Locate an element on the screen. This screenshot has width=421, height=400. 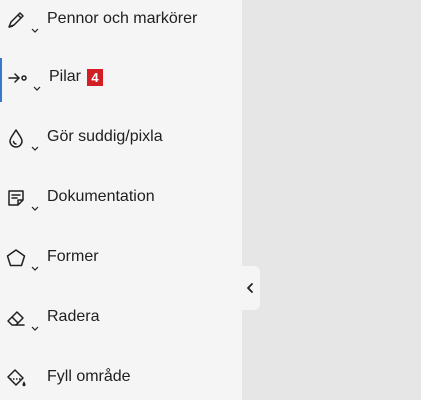
chevron-left-icon is located at coordinates (250, 288).